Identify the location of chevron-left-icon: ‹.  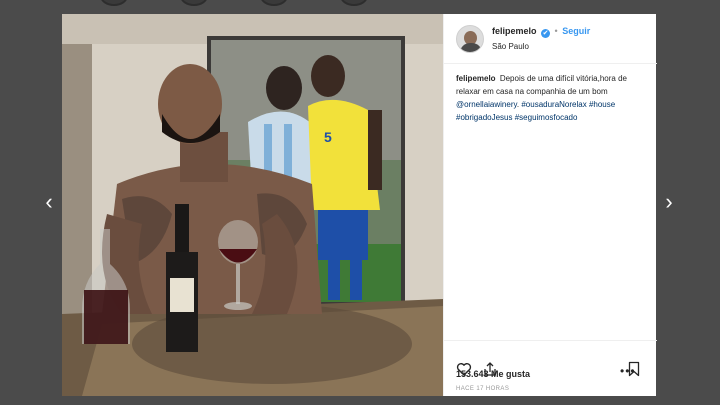
(49, 201).